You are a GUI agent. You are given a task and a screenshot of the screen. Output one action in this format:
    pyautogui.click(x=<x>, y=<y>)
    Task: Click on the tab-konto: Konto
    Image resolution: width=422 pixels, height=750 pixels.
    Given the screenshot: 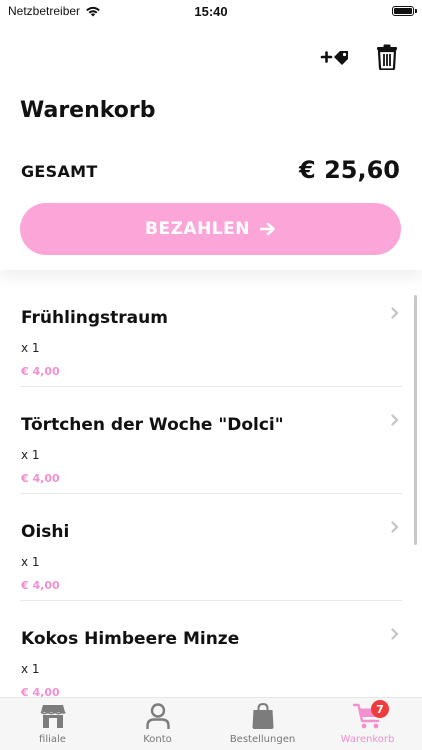 What is the action you would take?
    pyautogui.click(x=157, y=723)
    